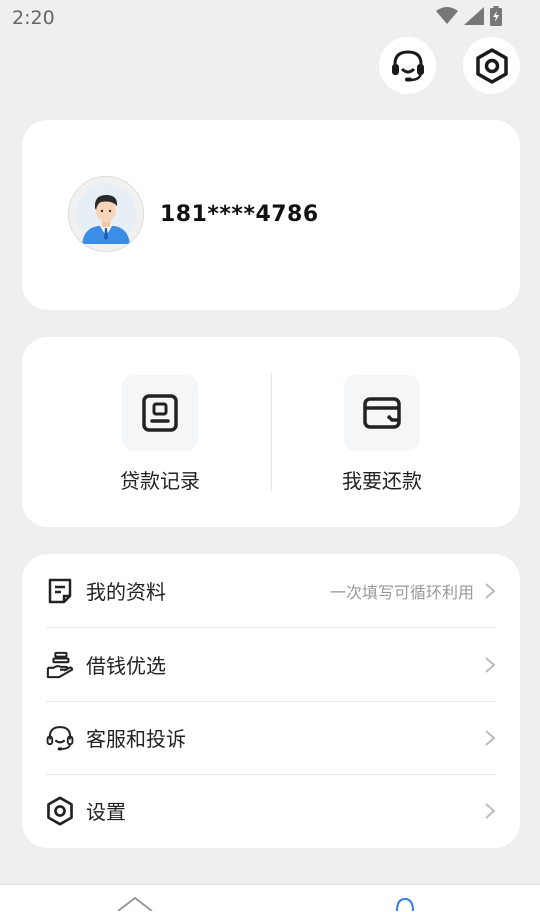 The width and height of the screenshot is (540, 912). Describe the element at coordinates (239, 214) in the screenshot. I see `user-phone: 181****4786` at that location.